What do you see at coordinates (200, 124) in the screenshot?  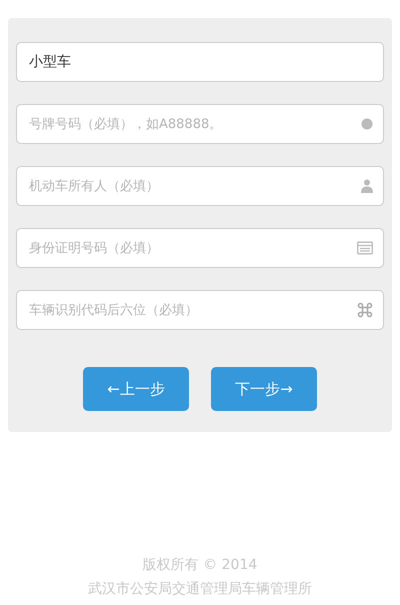 I see `input-field: 号牌号码（必填），如A88888。` at bounding box center [200, 124].